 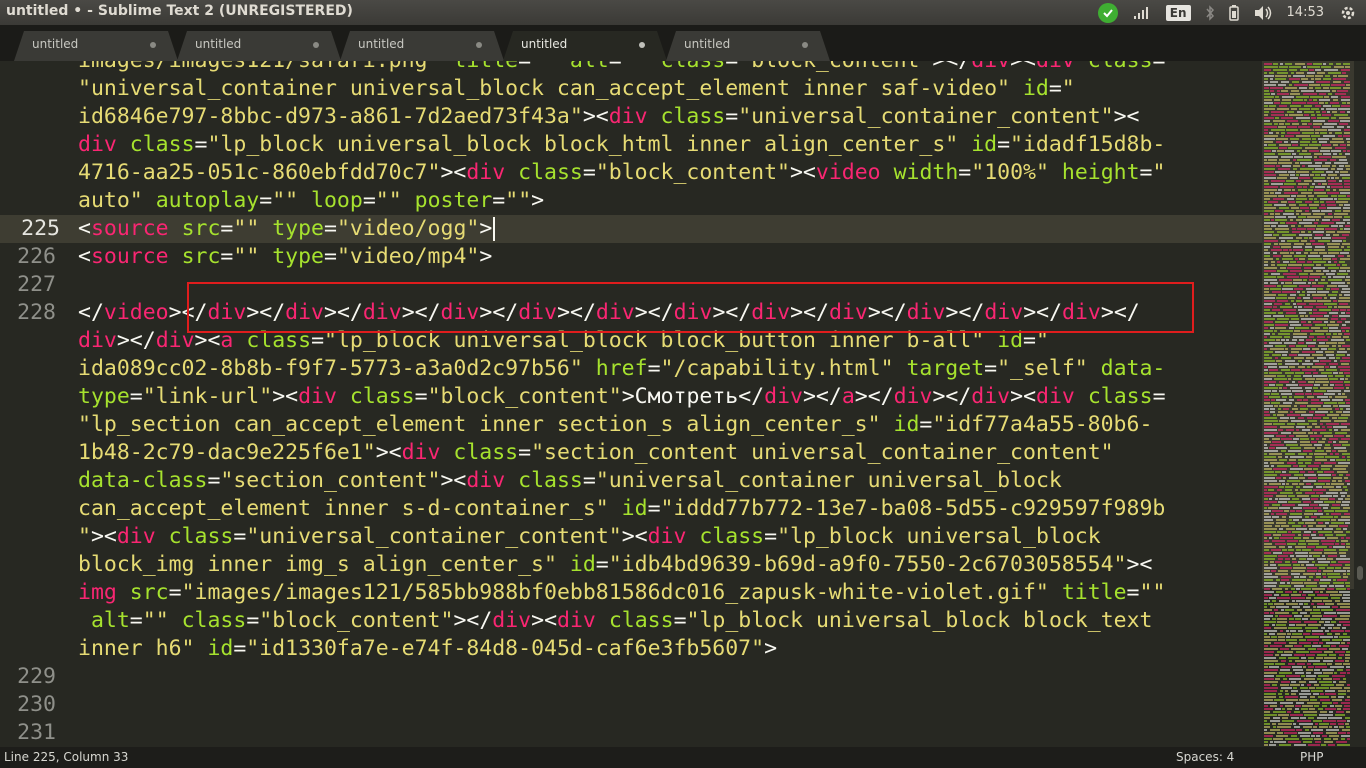 What do you see at coordinates (1178, 12) in the screenshot?
I see `keyboard-layout-icon: En` at bounding box center [1178, 12].